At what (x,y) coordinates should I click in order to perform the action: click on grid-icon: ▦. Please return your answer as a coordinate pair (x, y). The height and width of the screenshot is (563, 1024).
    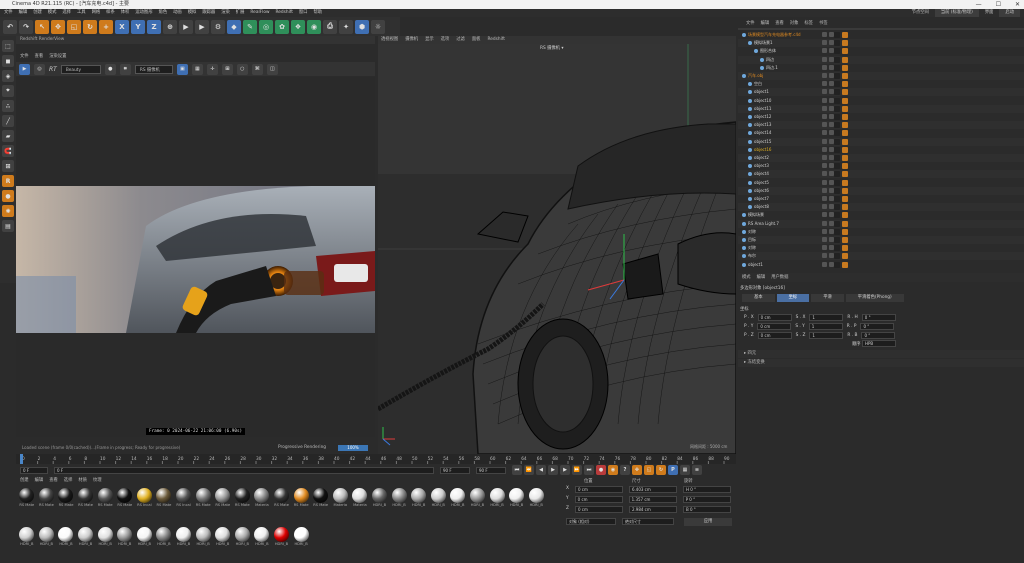
    Looking at the image, I should click on (197, 69).